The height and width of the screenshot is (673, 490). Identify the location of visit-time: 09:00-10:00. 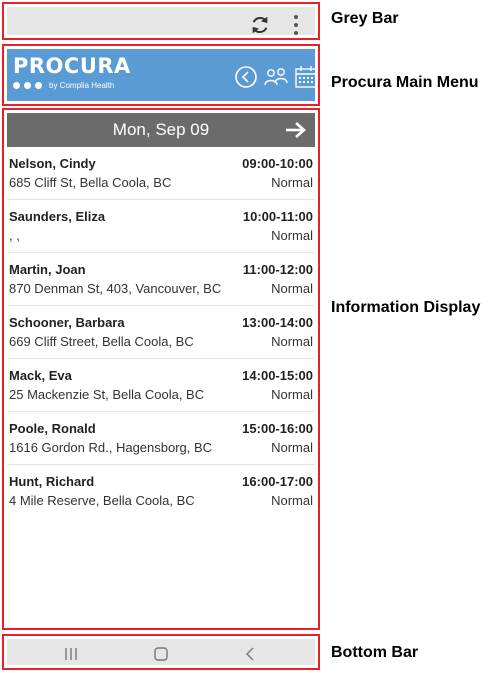
(277, 163).